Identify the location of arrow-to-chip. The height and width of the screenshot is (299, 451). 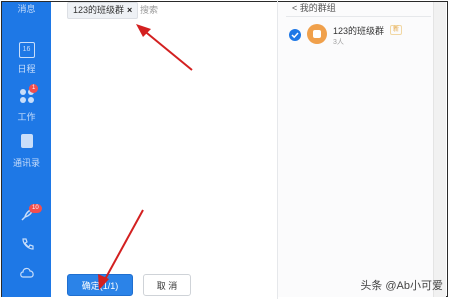
(167, 49).